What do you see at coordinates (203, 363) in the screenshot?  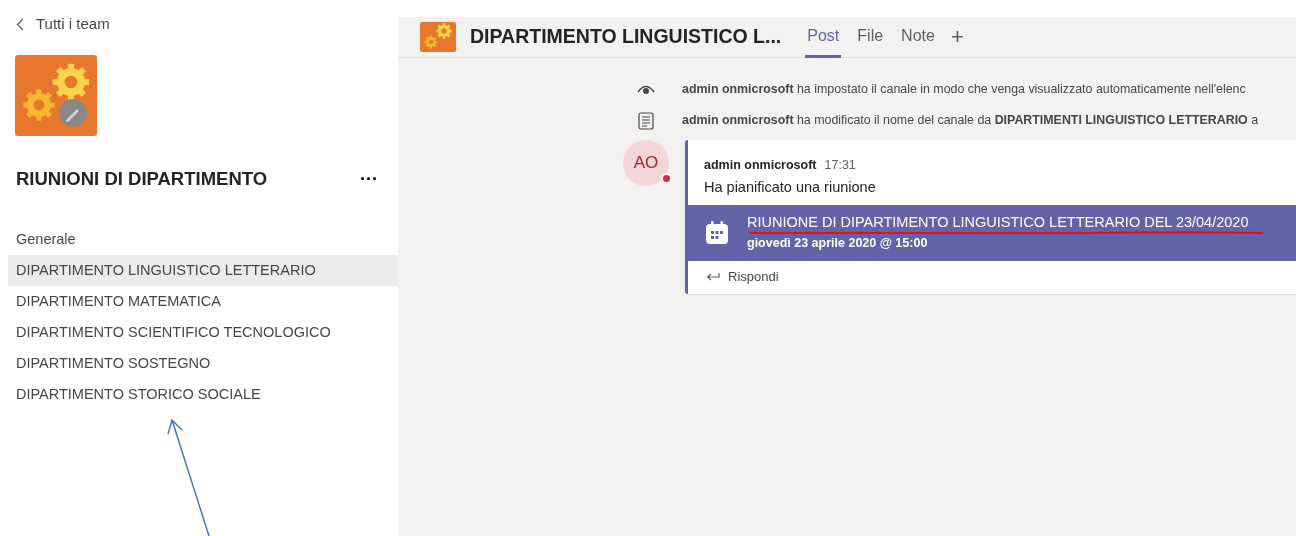 I see `channel-item: DIPARTIMENTO SOSTEGNO` at bounding box center [203, 363].